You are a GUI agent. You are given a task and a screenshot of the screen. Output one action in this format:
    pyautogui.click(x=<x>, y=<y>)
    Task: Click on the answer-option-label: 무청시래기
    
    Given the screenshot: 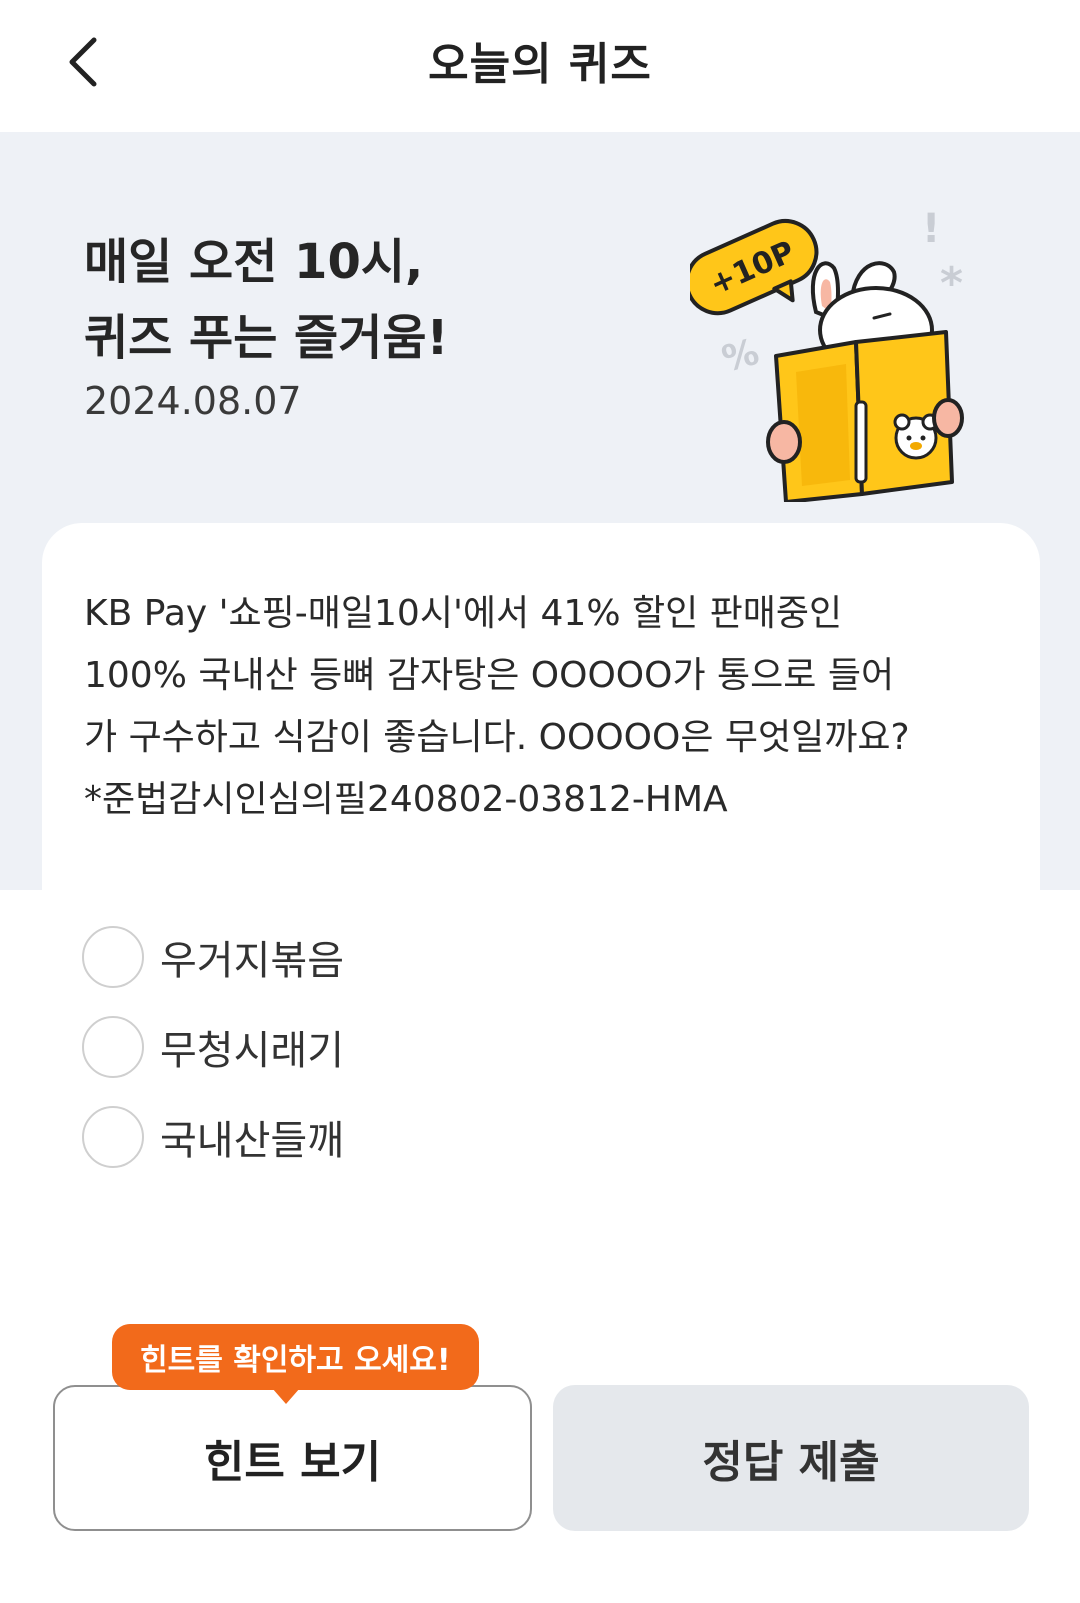 What is the action you would take?
    pyautogui.click(x=252, y=1051)
    